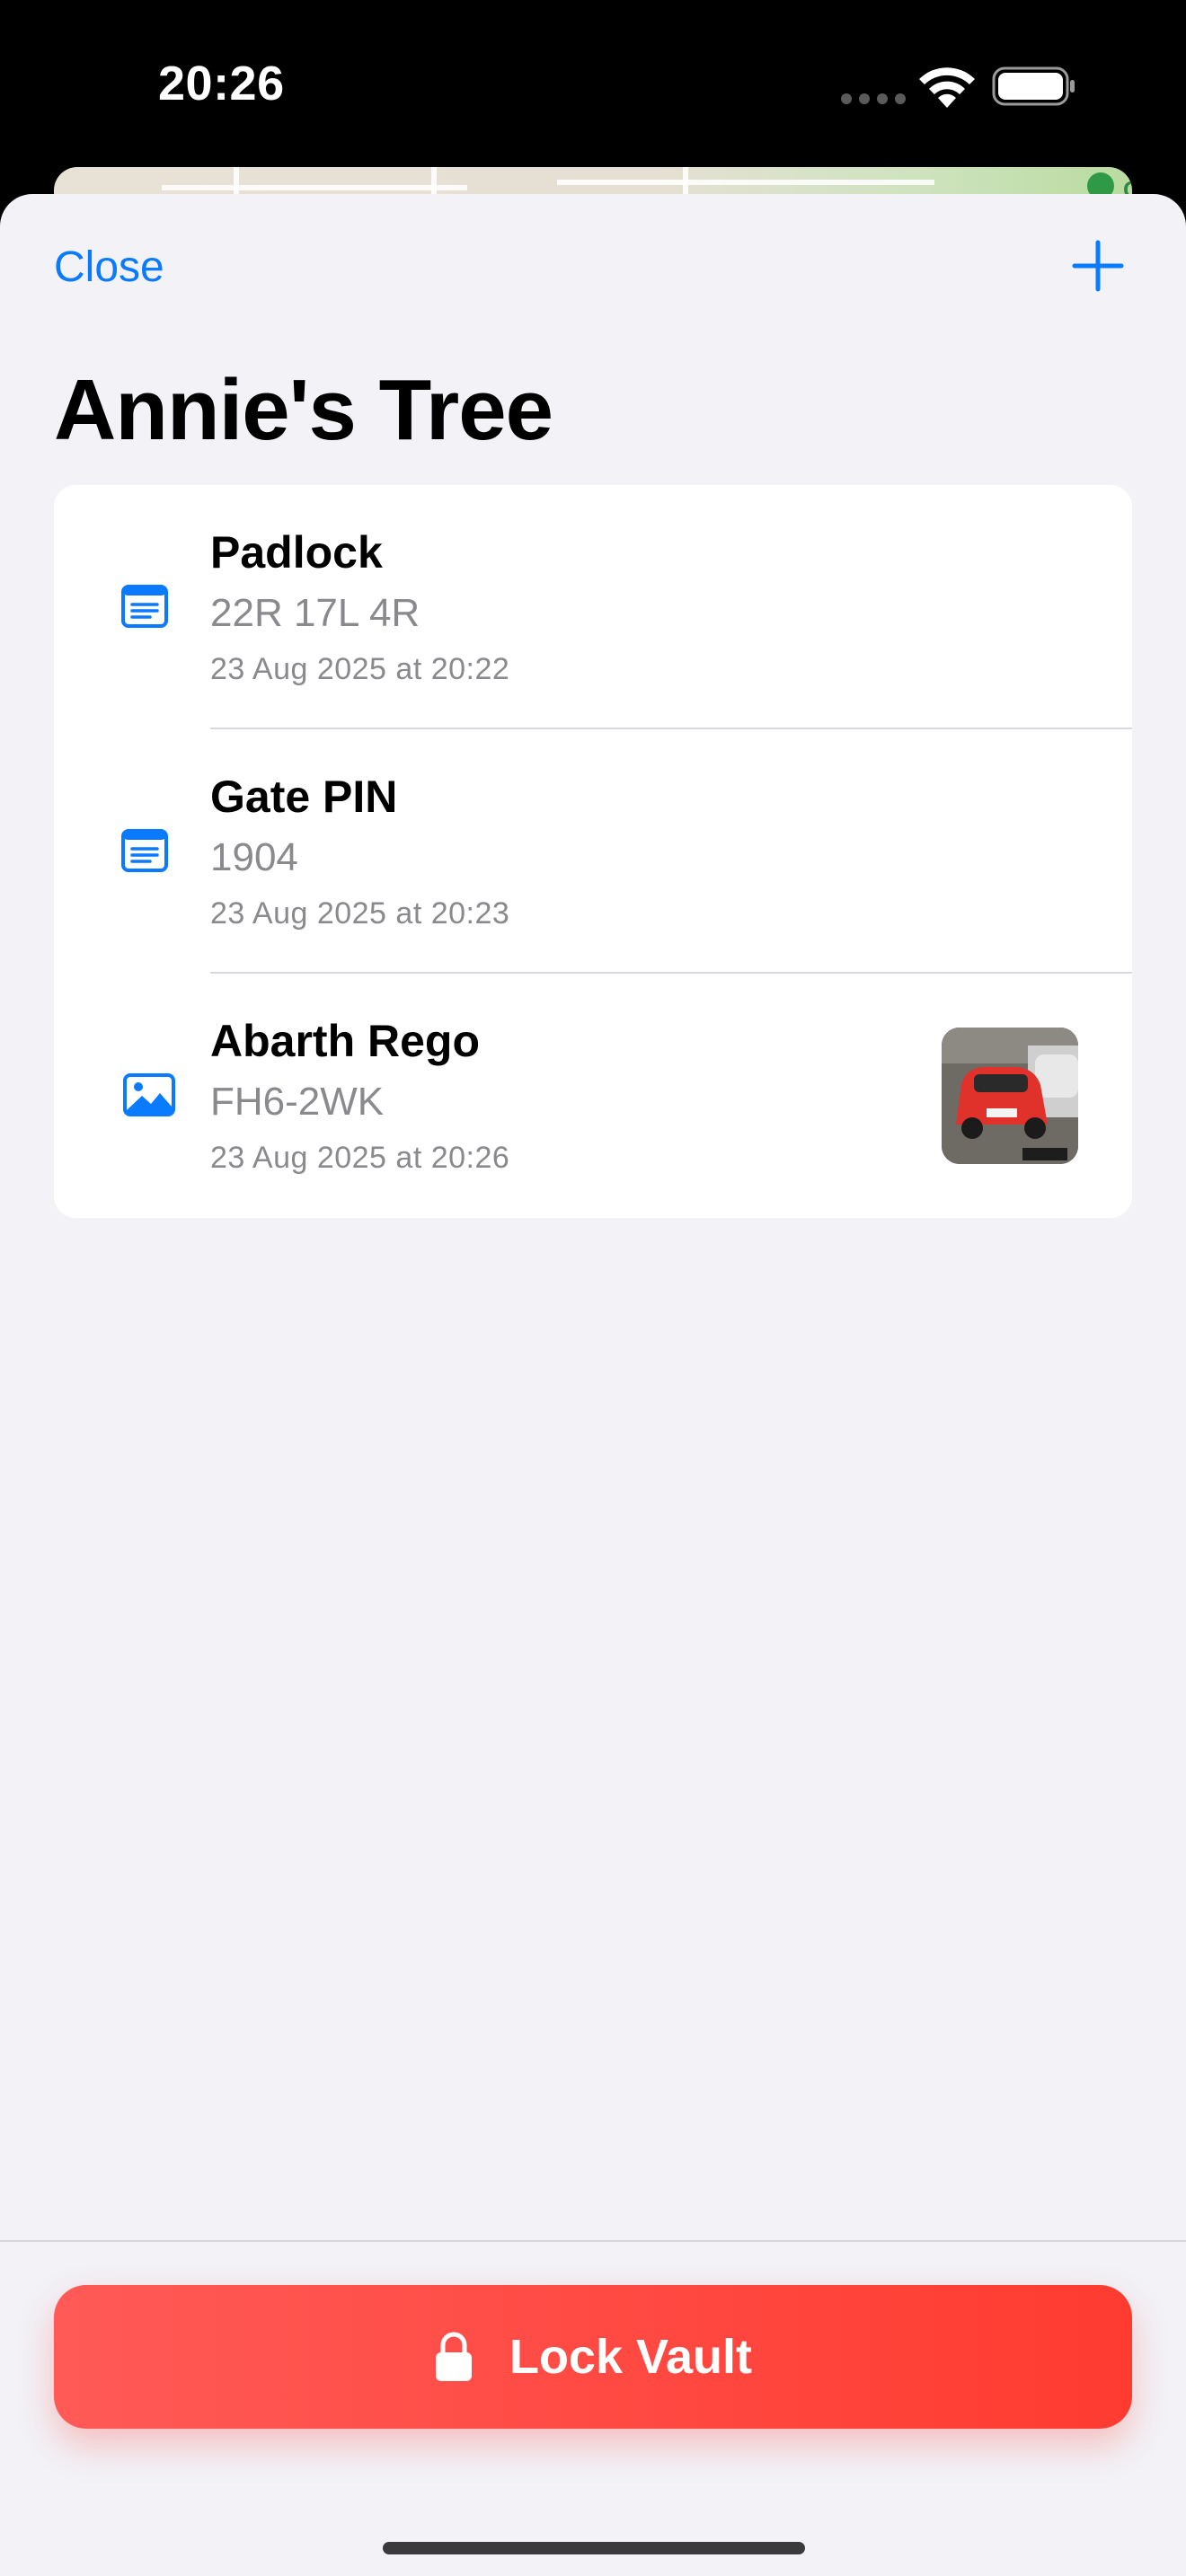 The height and width of the screenshot is (2576, 1186). What do you see at coordinates (221, 83) in the screenshot?
I see `status-time: 20:26` at bounding box center [221, 83].